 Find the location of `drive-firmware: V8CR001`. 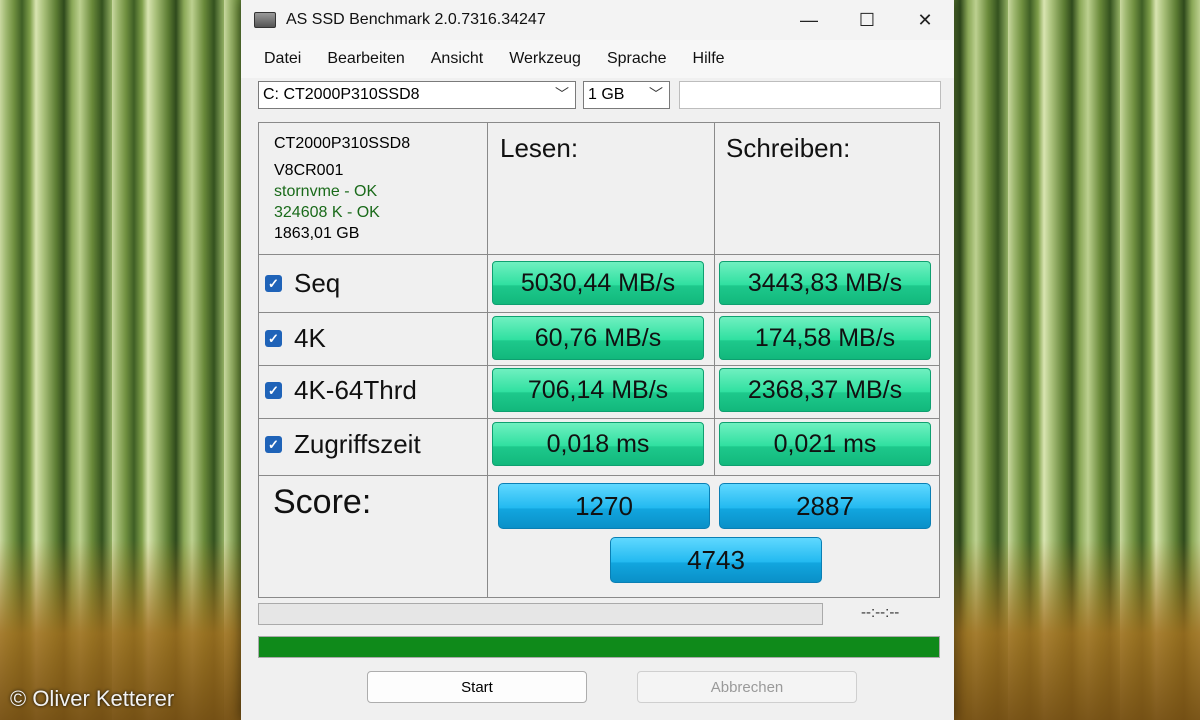

drive-firmware: V8CR001 is located at coordinates (309, 170).